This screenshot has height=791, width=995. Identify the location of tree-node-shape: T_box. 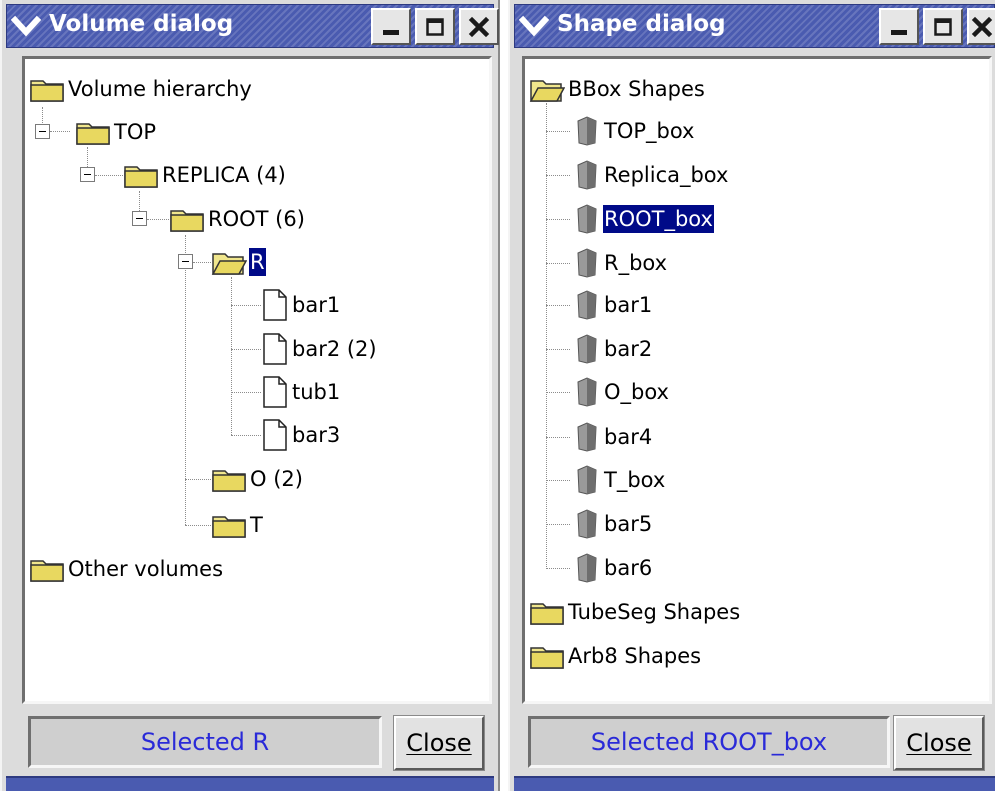
(619, 480).